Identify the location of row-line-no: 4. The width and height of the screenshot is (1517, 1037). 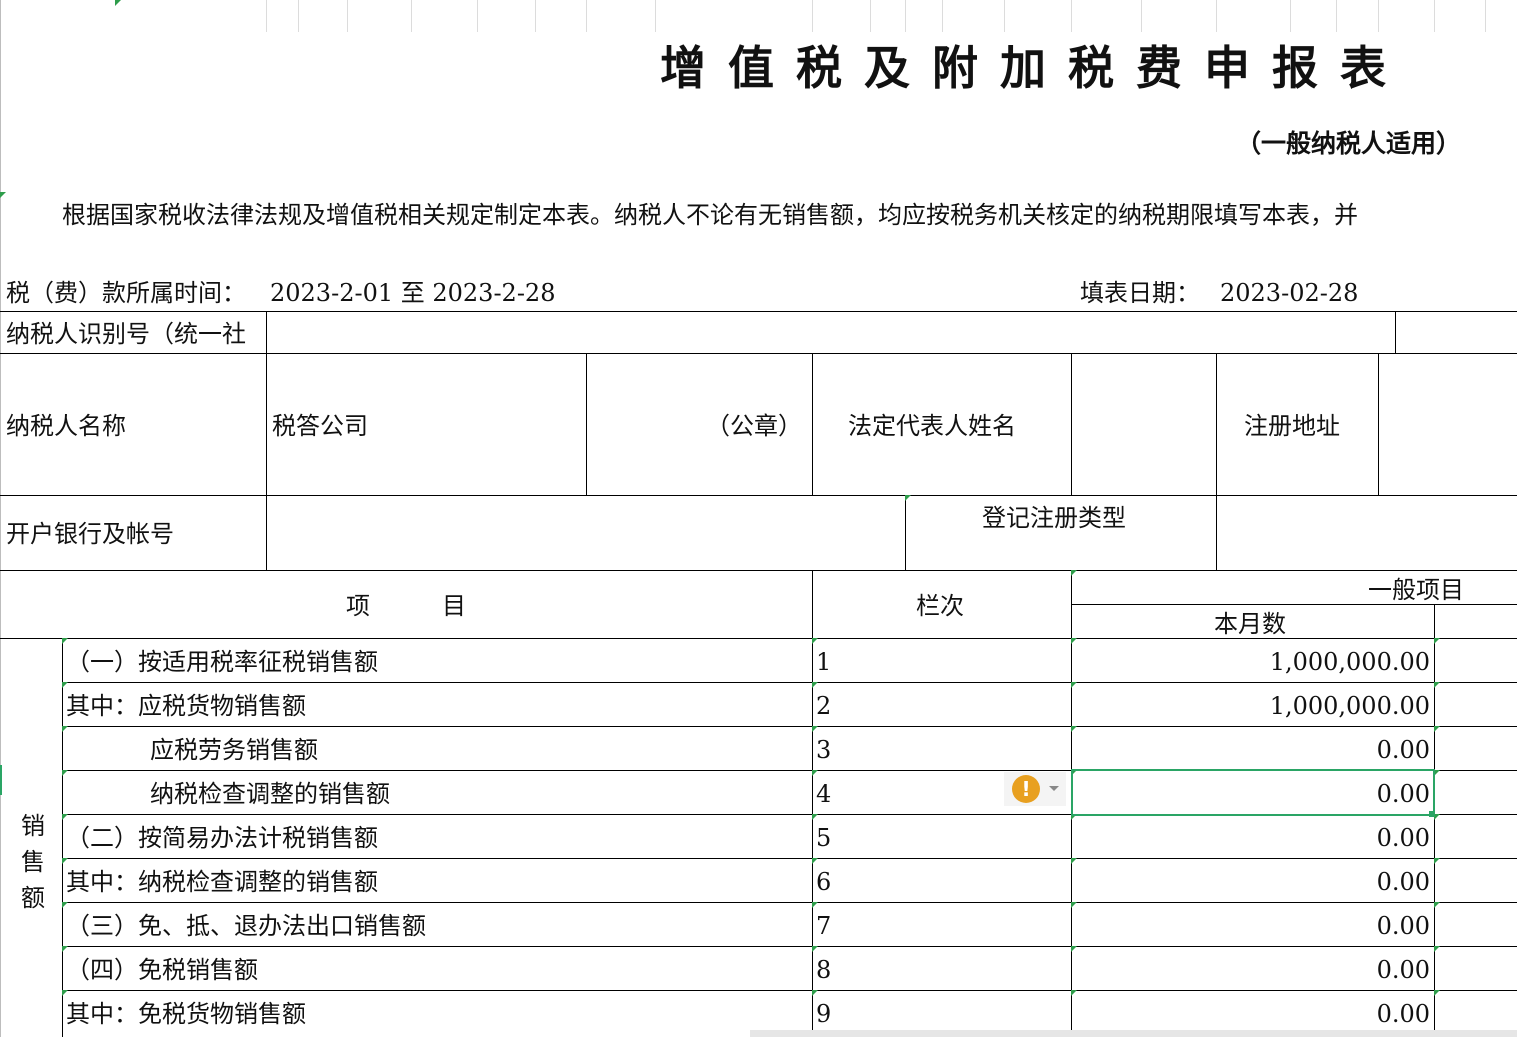
(824, 794).